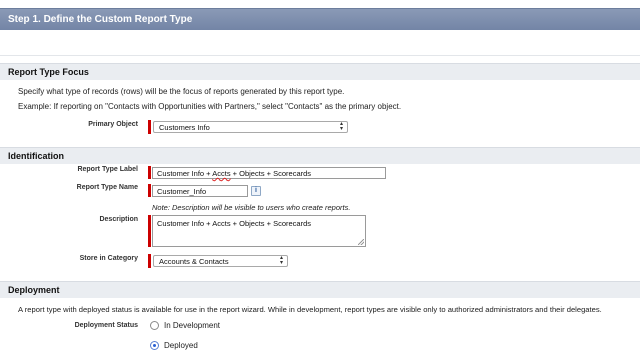  Describe the element at coordinates (106, 325) in the screenshot. I see `deployment-status-label: Deployment Status` at that location.